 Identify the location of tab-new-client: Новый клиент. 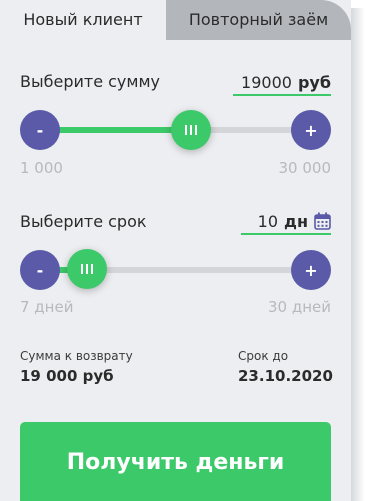
(83, 20).